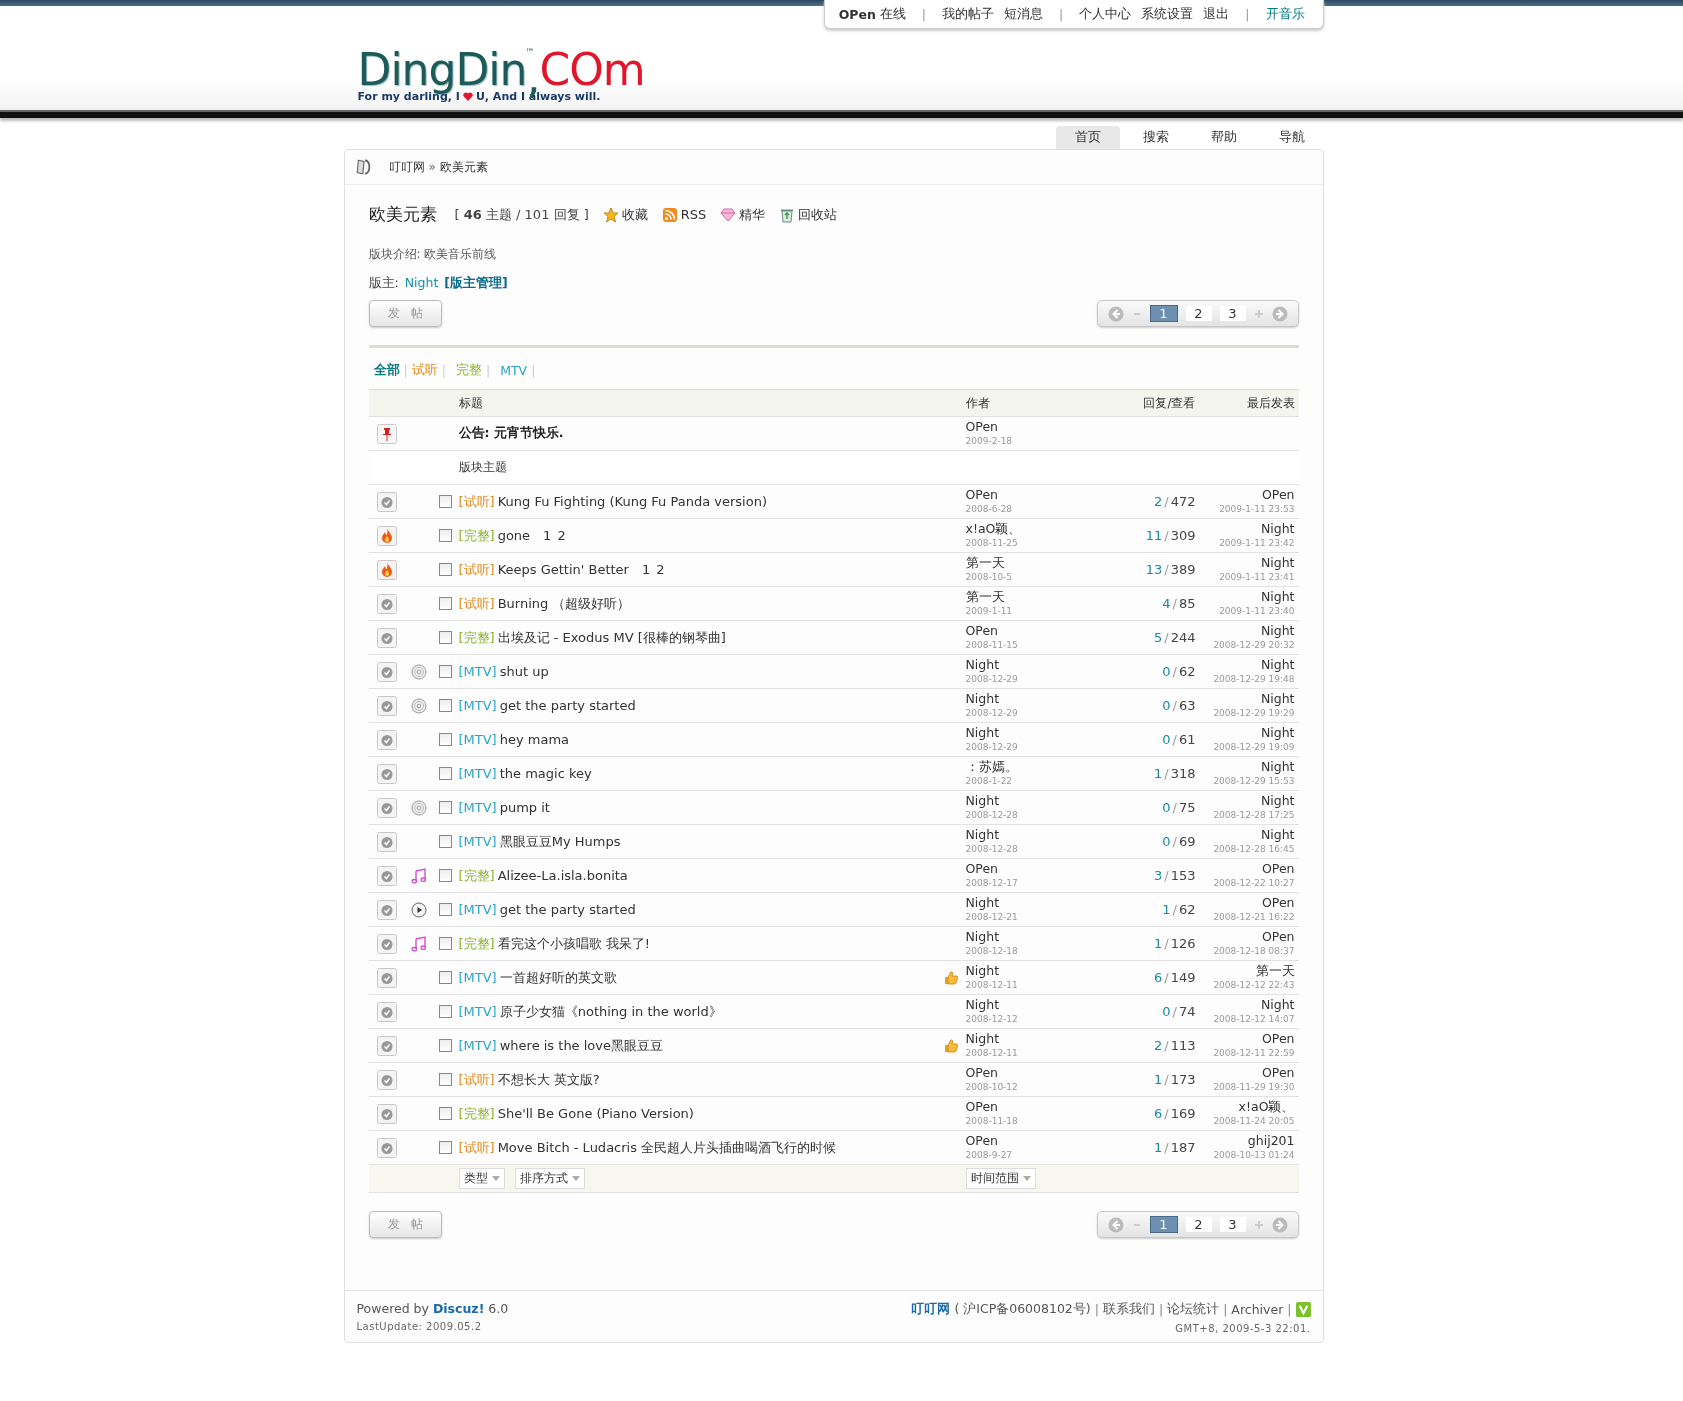  What do you see at coordinates (1155, 137) in the screenshot?
I see `nav-tab: 搜索` at bounding box center [1155, 137].